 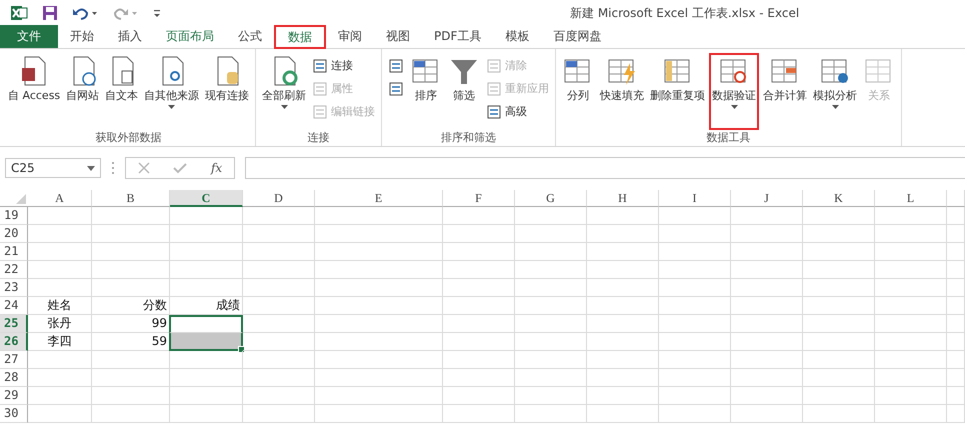 I want to click on row-header: 25, so click(x=14, y=324).